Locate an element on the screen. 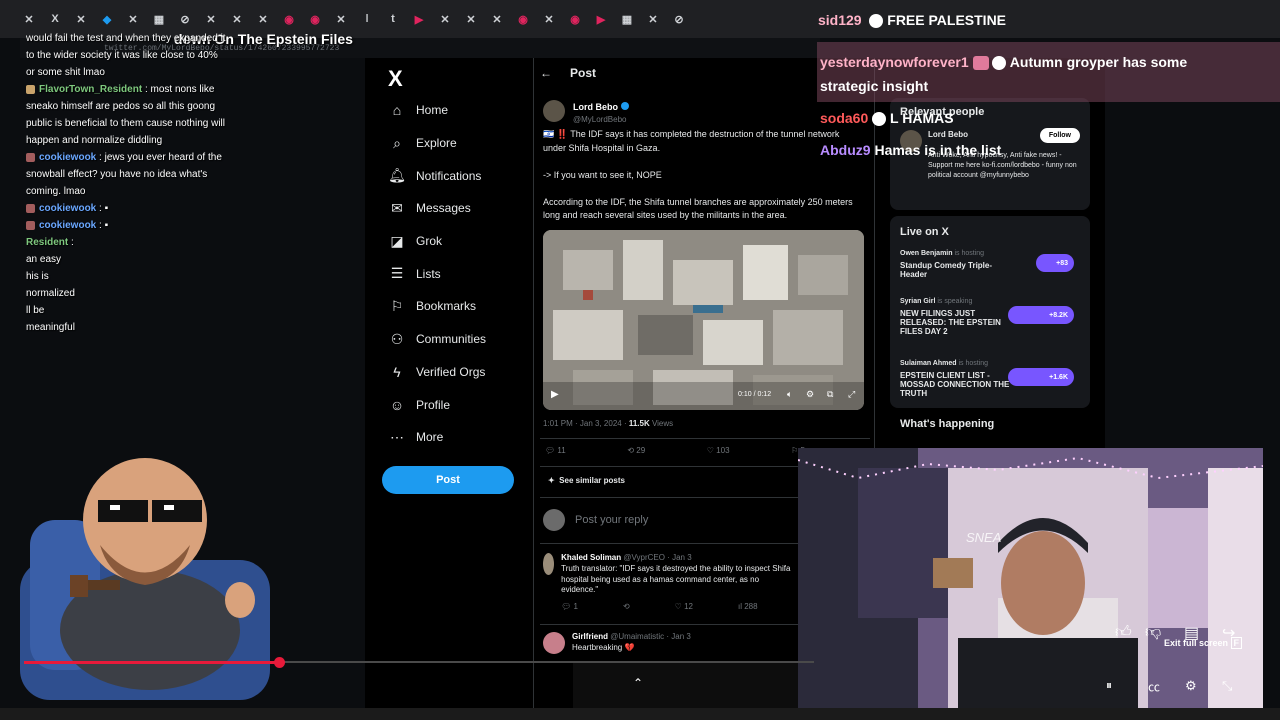  post-timestamp: 1:01 PM · Jan 3, 2024 · is located at coordinates (586, 423).